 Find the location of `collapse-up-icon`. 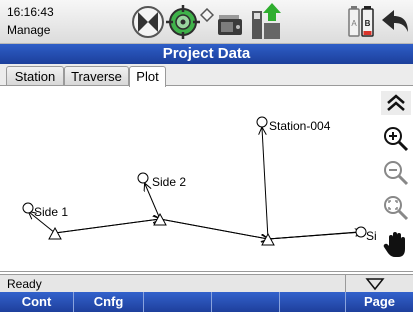

collapse-up-icon is located at coordinates (396, 102).